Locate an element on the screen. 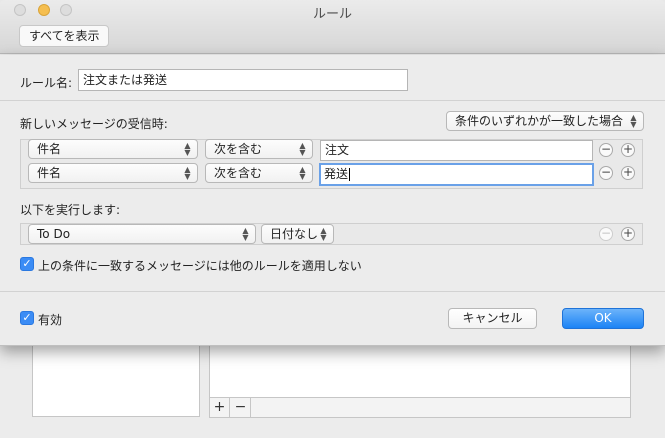  enabled-label: 有効 is located at coordinates (50, 320).